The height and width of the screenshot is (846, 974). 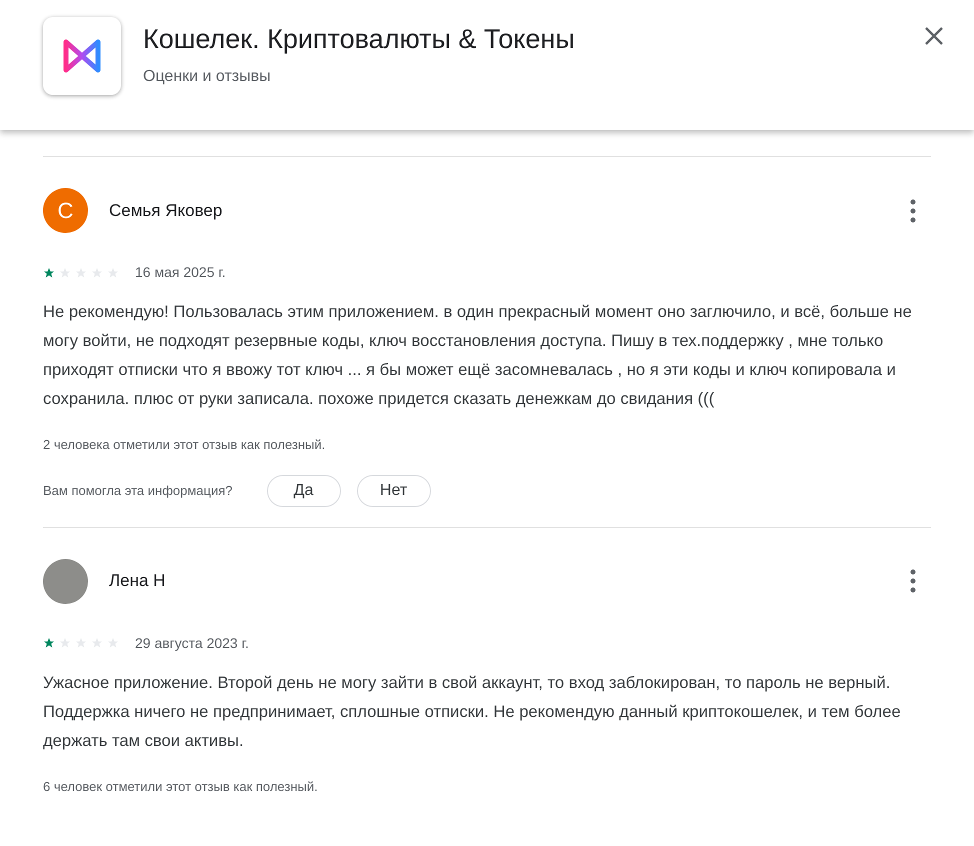 What do you see at coordinates (303, 490) in the screenshot?
I see `vote-button: Да` at bounding box center [303, 490].